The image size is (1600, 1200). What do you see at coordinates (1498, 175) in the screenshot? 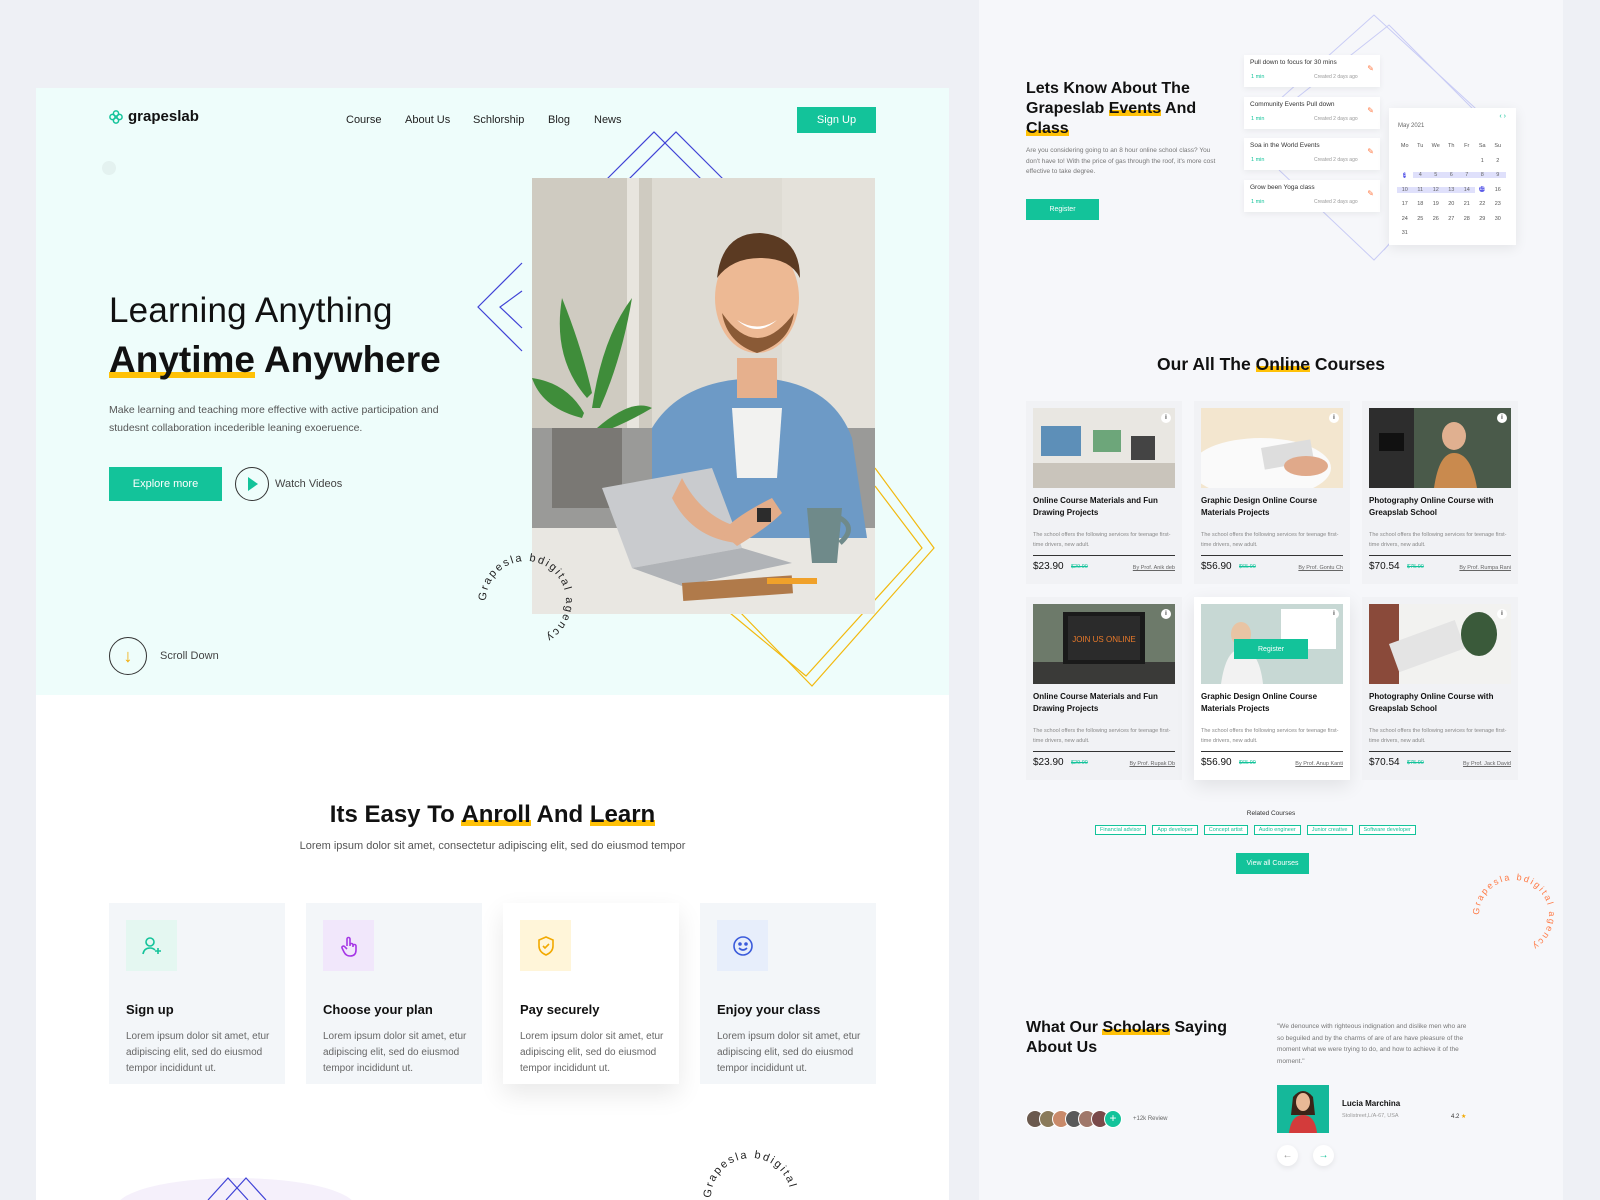
I see `calendar-day: 9` at bounding box center [1498, 175].